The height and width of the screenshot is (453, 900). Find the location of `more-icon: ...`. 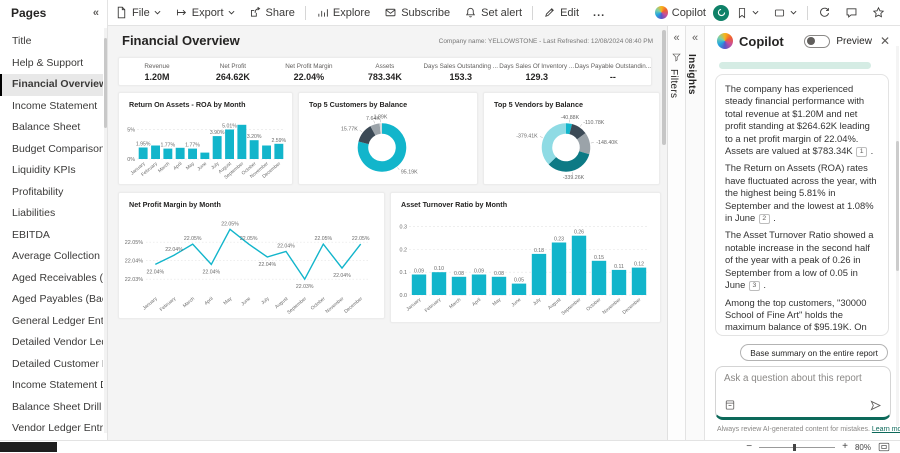

more-icon: ... is located at coordinates (599, 12).